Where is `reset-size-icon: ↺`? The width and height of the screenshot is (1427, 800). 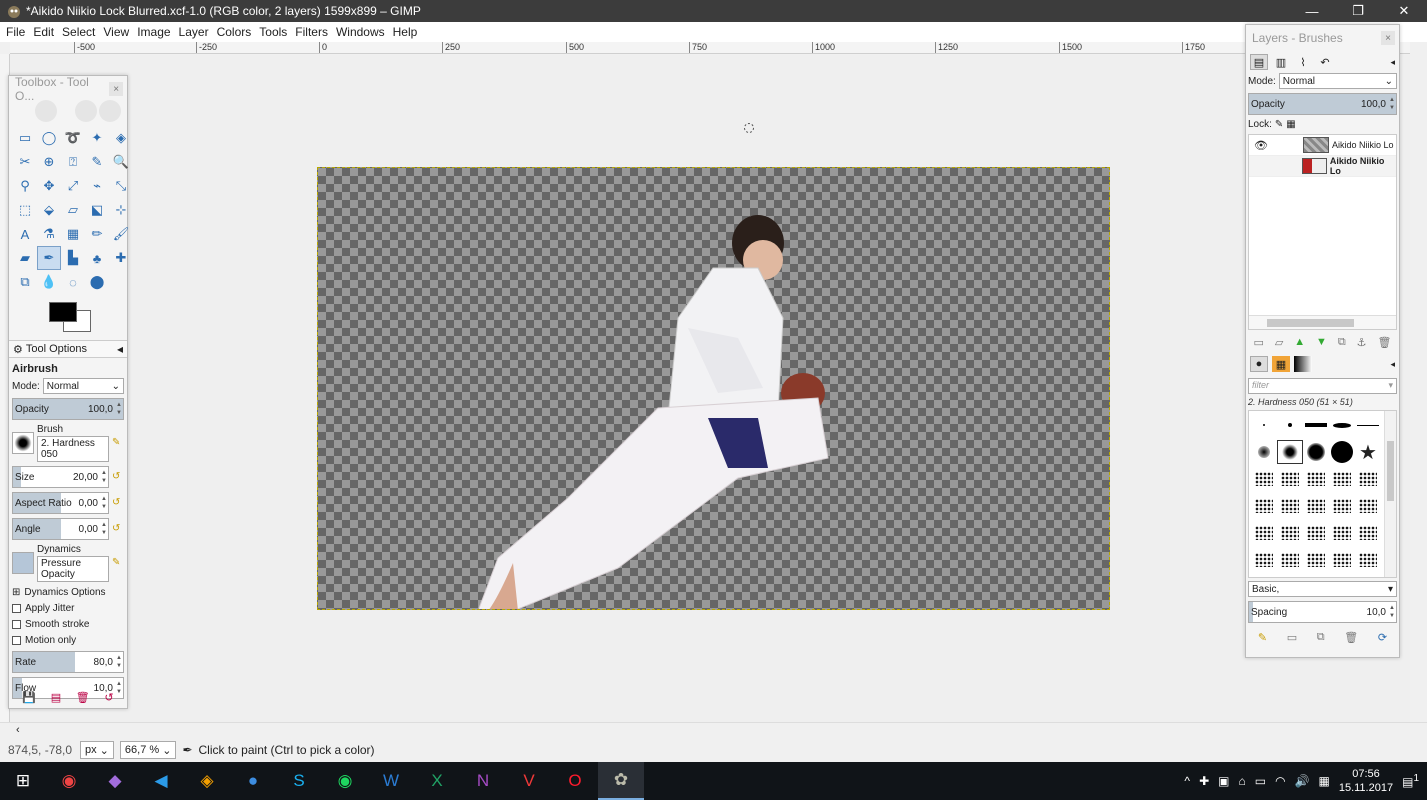 reset-size-icon: ↺ is located at coordinates (118, 477).